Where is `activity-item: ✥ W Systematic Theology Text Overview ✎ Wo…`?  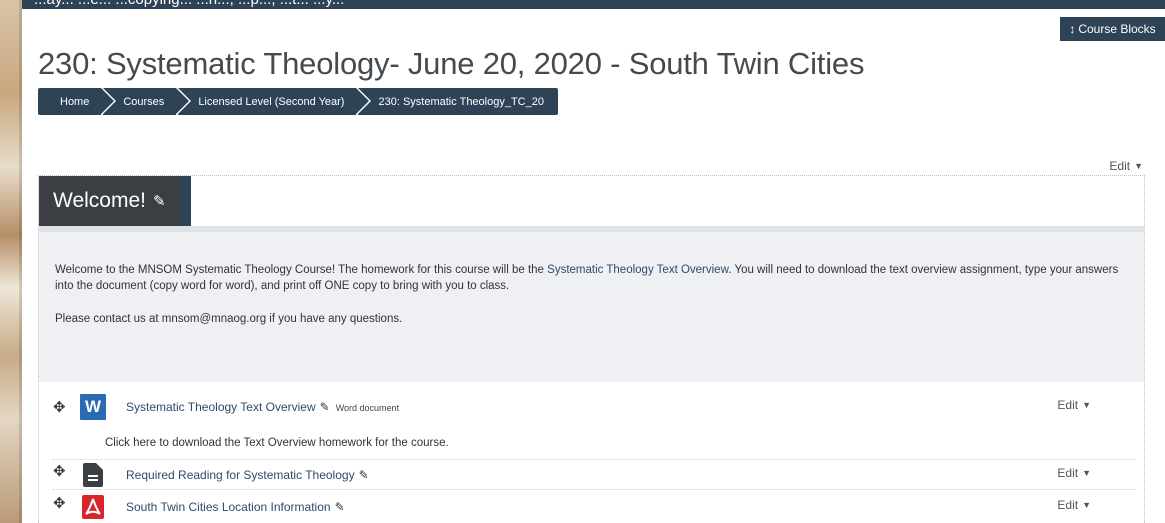 activity-item: ✥ W Systematic Theology Text Overview ✎ Wo… is located at coordinates (594, 420).